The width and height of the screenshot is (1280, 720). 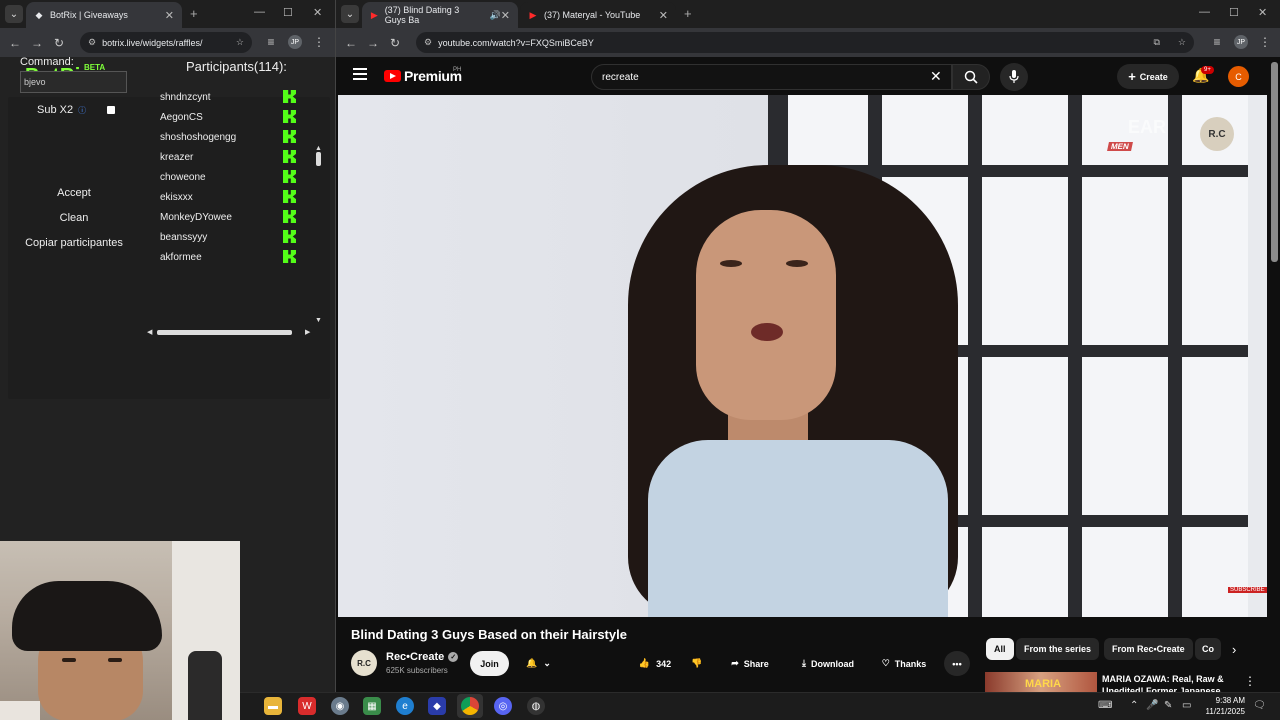 I want to click on chip-from-series: From the series, so click(x=1058, y=649).